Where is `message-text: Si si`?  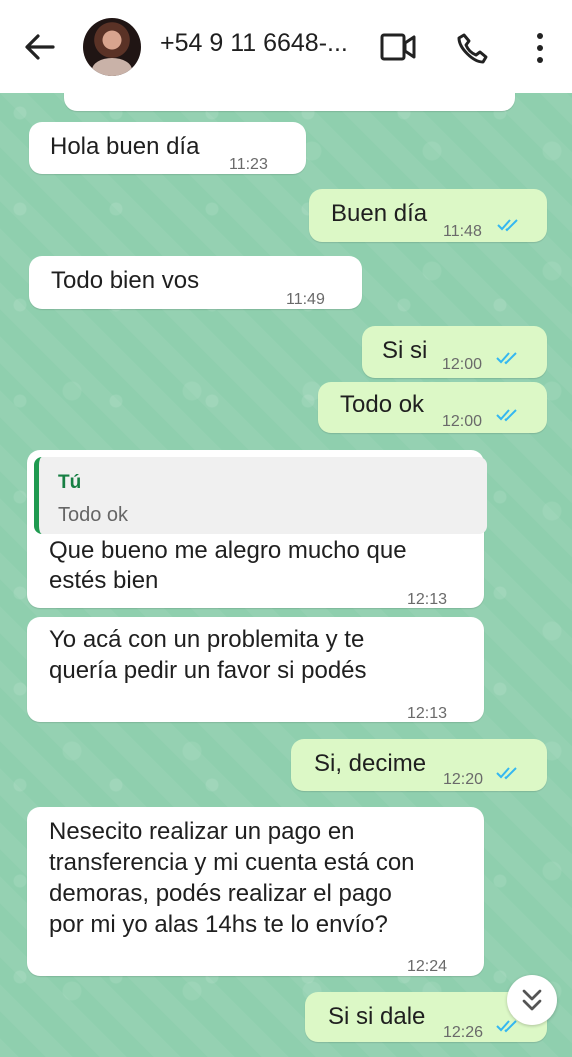 message-text: Si si is located at coordinates (405, 350).